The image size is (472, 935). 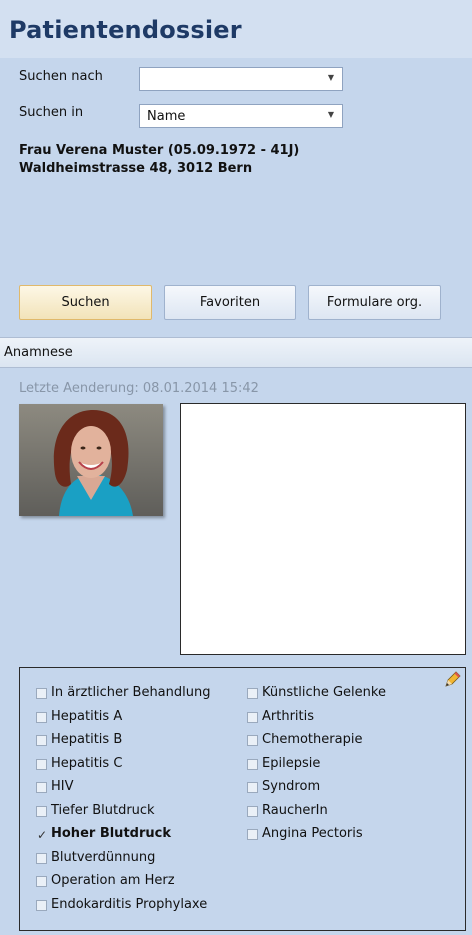 I want to click on page-title: Patientendossier, so click(x=125, y=30).